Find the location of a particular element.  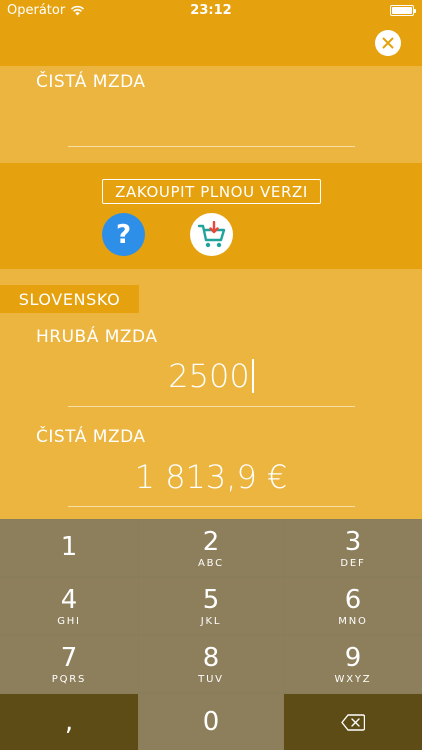

net-value: 1 813,9 € is located at coordinates (211, 477).